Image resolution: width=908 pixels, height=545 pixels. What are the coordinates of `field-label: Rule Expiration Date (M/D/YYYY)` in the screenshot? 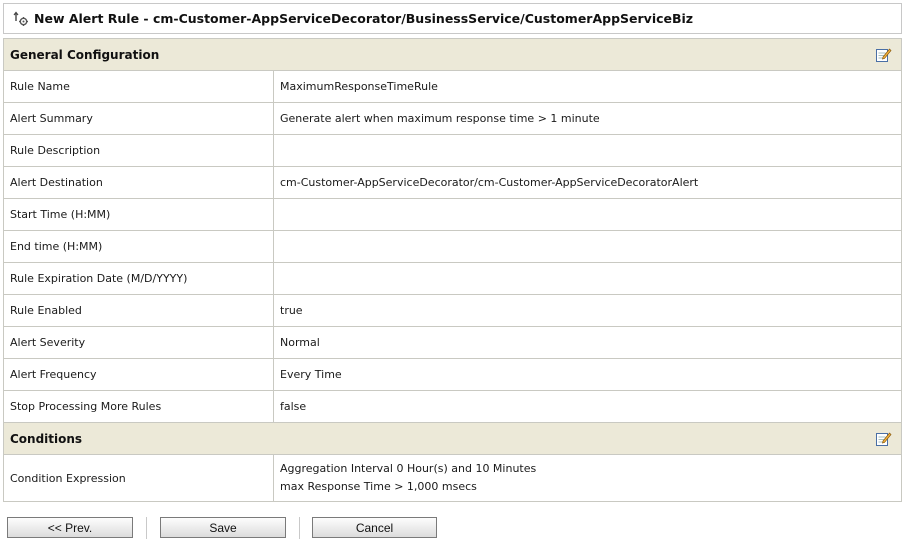 It's located at (138, 278).